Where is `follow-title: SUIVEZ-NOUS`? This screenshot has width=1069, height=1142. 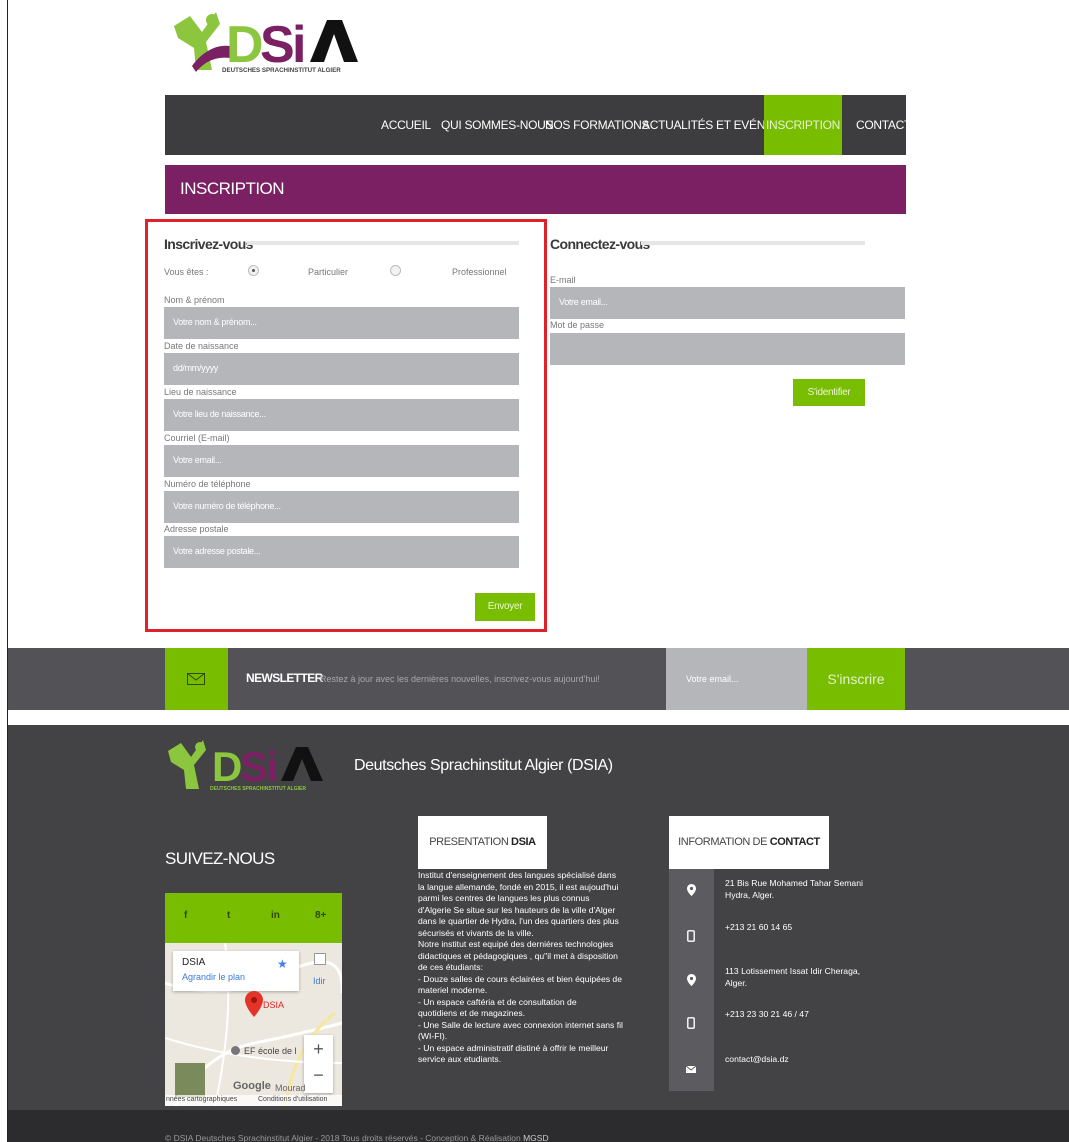 follow-title: SUIVEZ-NOUS is located at coordinates (220, 858).